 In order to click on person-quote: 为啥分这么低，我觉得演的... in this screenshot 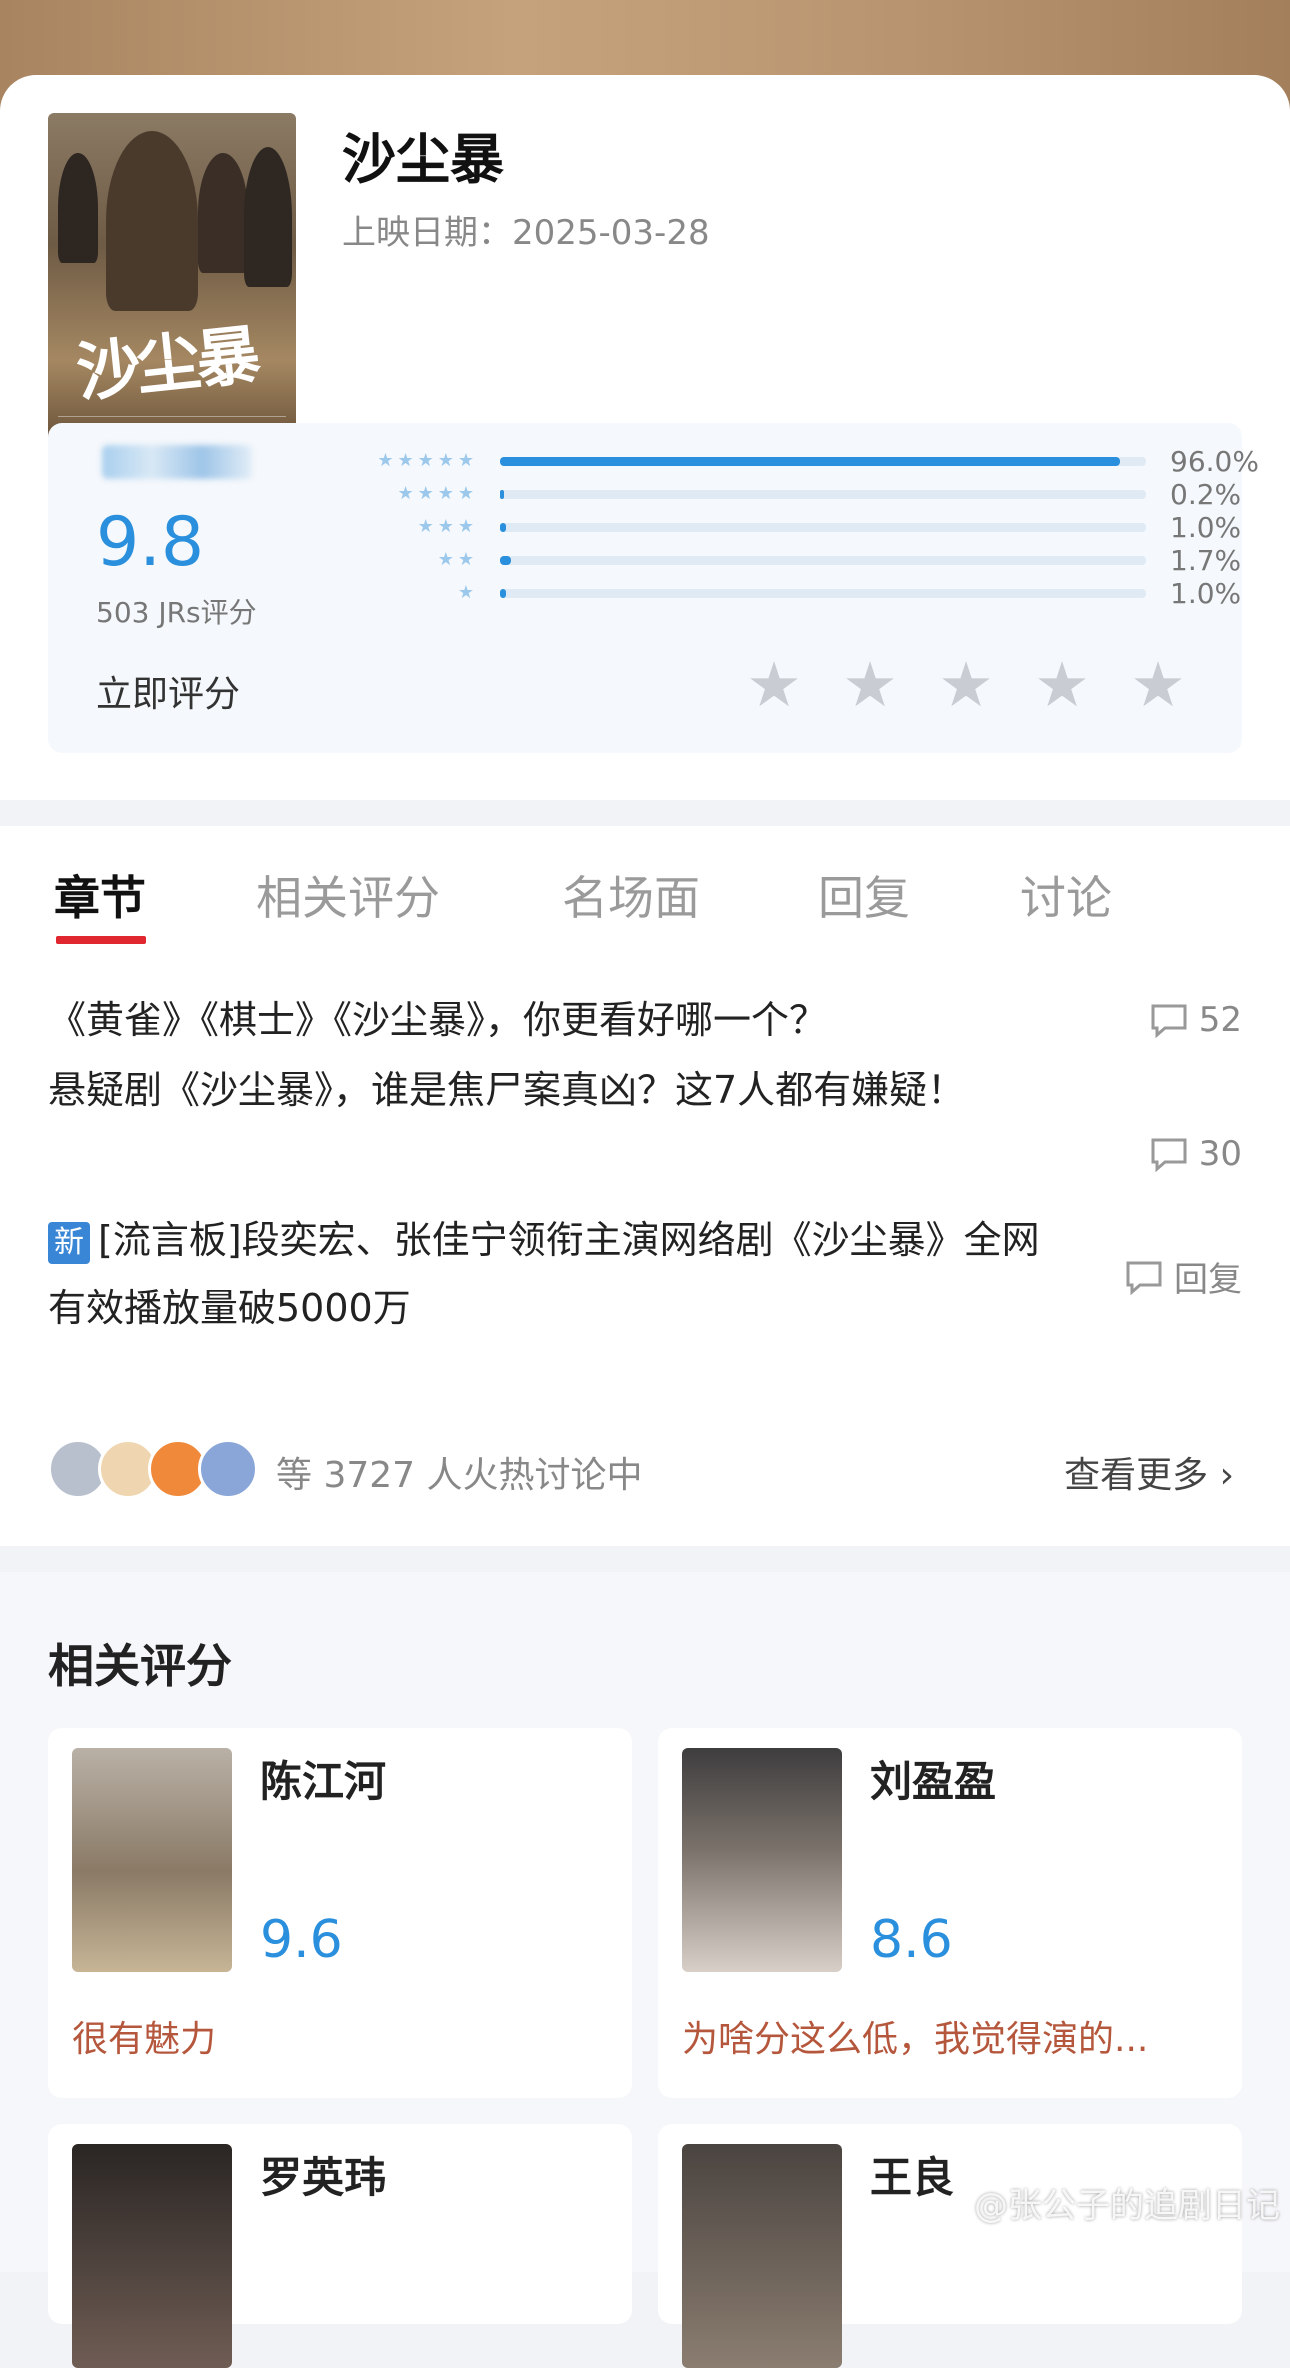, I will do `click(915, 2039)`.